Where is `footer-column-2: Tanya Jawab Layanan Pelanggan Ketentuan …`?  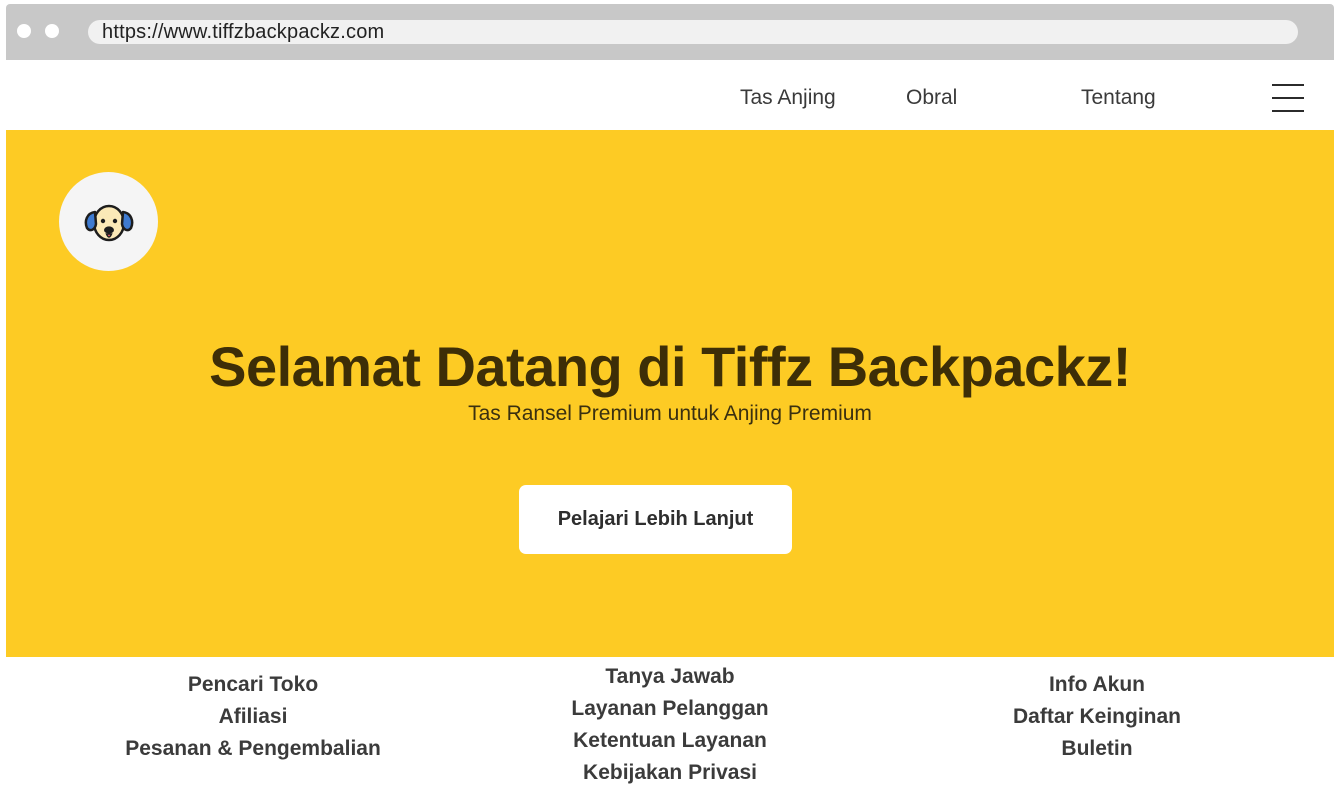
footer-column-2: Tanya Jawab Layanan Pelanggan Ketentuan … is located at coordinates (670, 725).